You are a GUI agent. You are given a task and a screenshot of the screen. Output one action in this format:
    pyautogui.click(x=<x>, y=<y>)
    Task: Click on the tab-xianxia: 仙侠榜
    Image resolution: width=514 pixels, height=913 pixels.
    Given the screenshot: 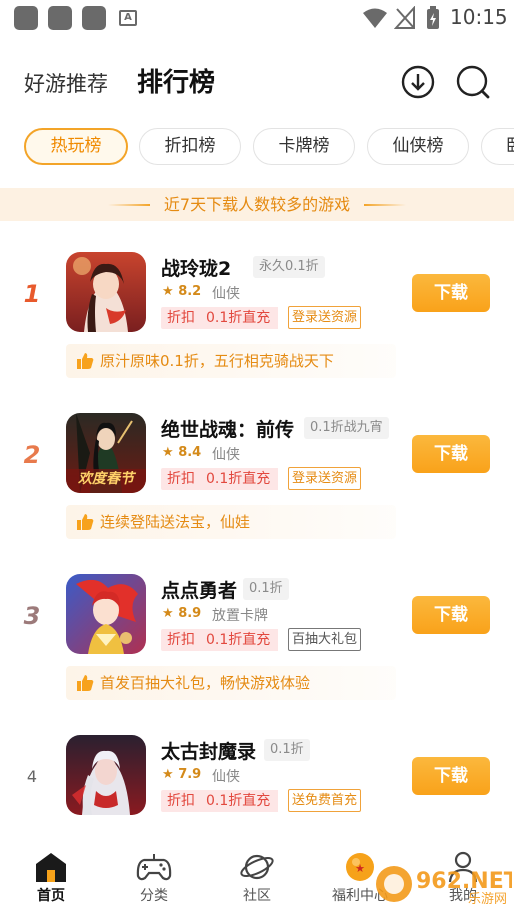 What is the action you would take?
    pyautogui.click(x=418, y=146)
    